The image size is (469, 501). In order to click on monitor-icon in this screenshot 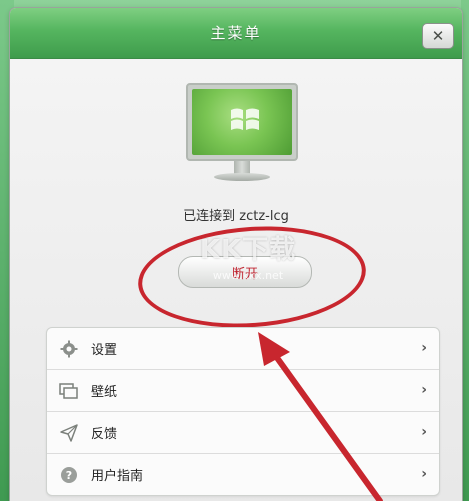, I will do `click(242, 138)`.